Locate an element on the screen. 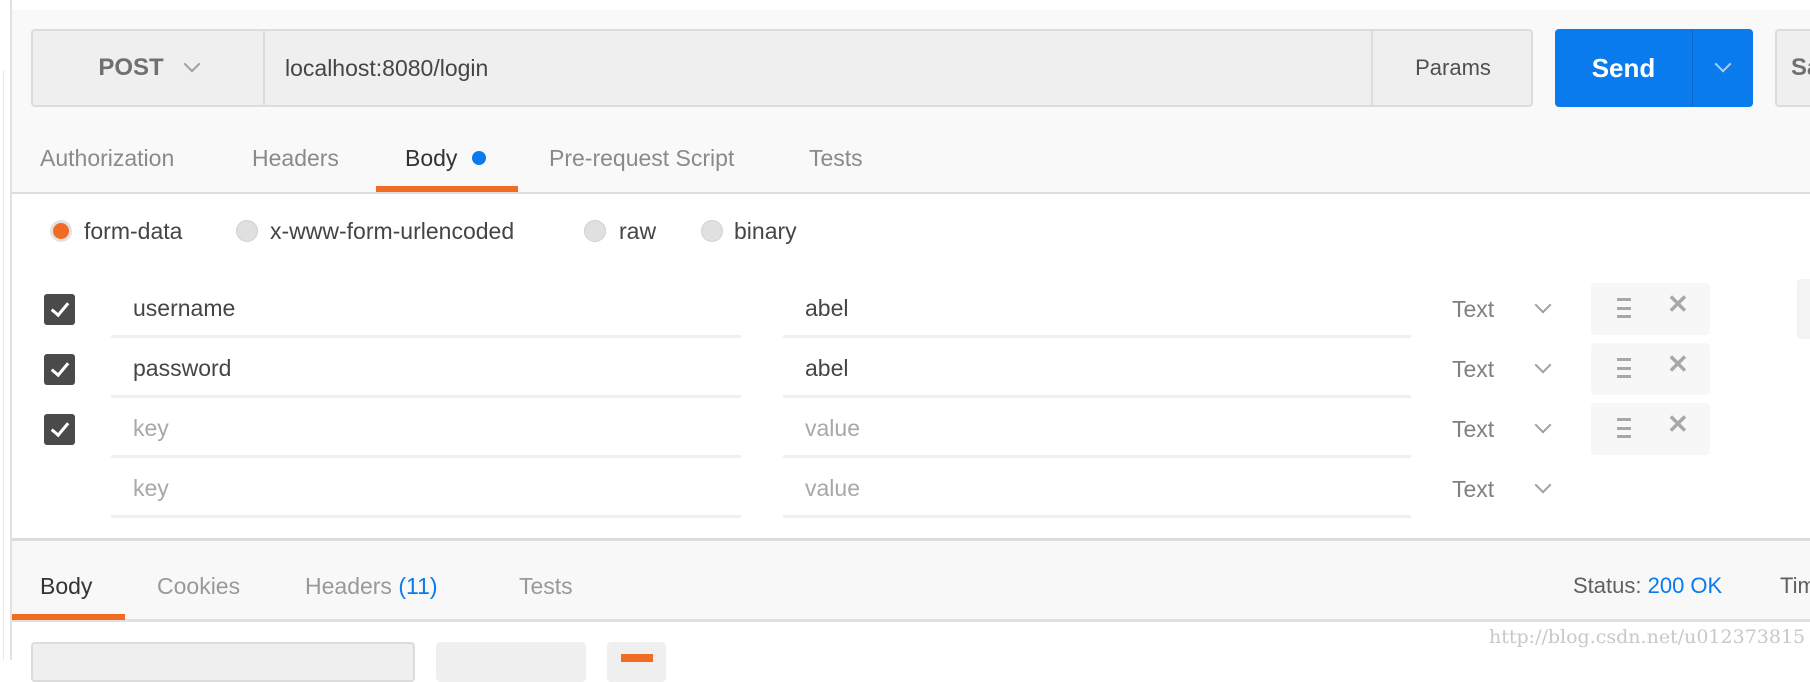 The width and height of the screenshot is (1810, 682). status-value: 200 OK is located at coordinates (1685, 585).